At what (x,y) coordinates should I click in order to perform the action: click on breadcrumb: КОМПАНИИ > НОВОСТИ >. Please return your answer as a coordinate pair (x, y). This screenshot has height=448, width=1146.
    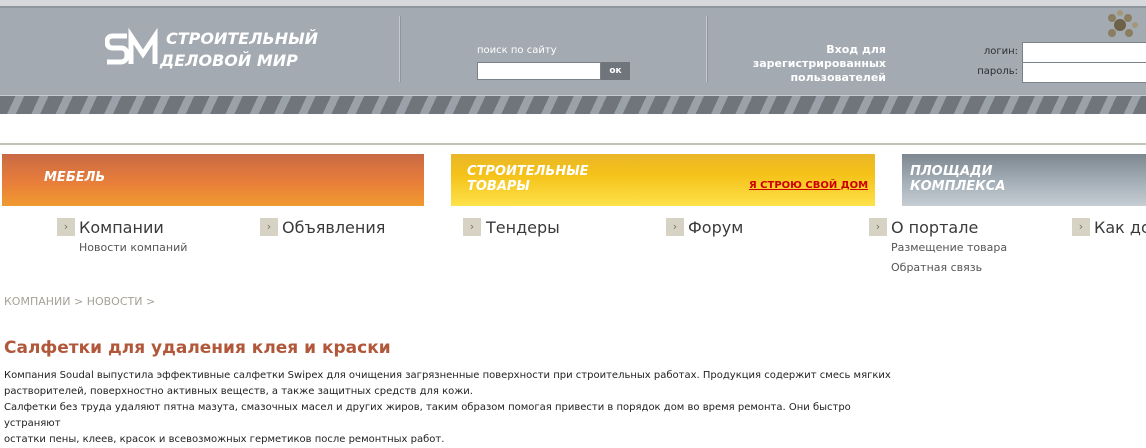
    Looking at the image, I should click on (79, 301).